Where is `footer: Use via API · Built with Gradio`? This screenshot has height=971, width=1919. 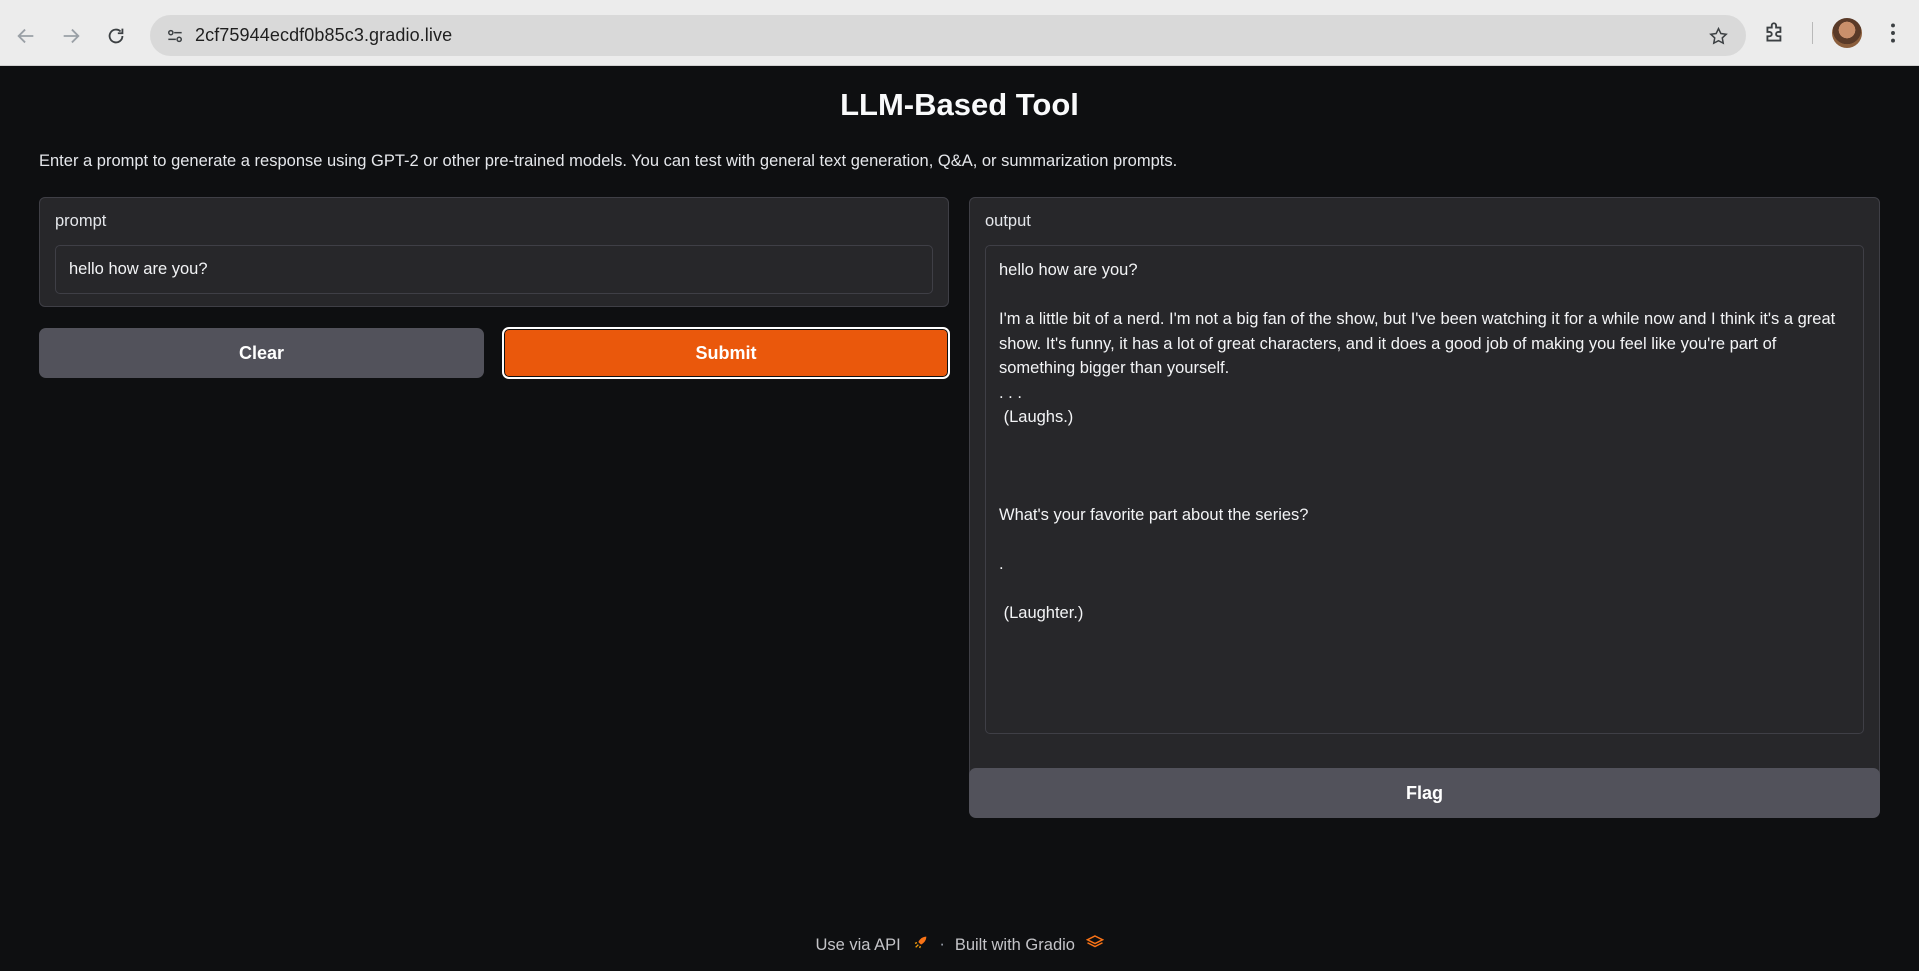 footer: Use via API · Built with Gradio is located at coordinates (959, 944).